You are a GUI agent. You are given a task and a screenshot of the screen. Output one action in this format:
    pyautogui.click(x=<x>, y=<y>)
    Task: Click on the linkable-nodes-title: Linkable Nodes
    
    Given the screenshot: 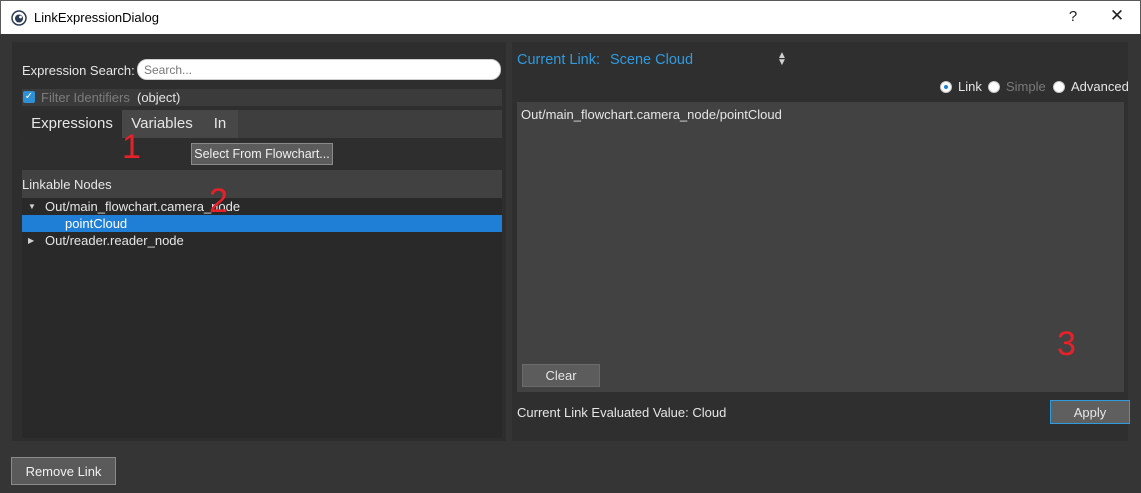 What is the action you would take?
    pyautogui.click(x=67, y=184)
    